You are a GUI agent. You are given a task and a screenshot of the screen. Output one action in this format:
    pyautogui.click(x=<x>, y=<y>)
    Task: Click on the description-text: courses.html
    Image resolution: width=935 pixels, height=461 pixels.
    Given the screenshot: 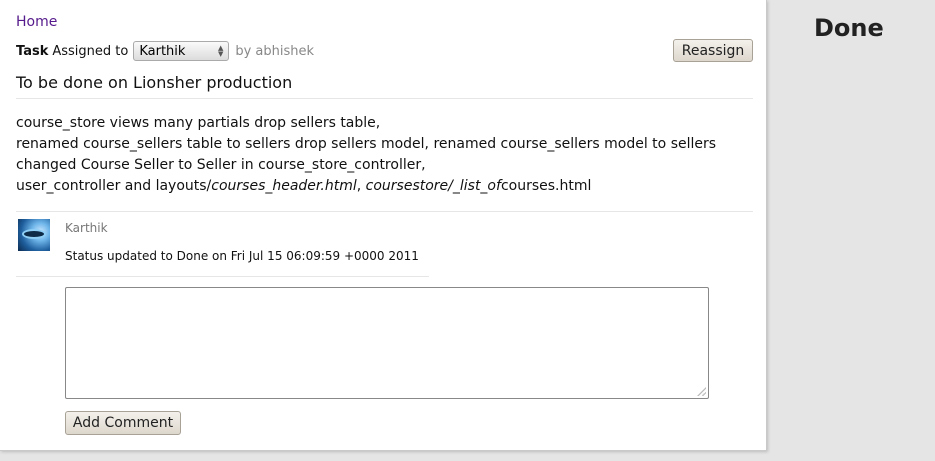 What is the action you would take?
    pyautogui.click(x=546, y=186)
    